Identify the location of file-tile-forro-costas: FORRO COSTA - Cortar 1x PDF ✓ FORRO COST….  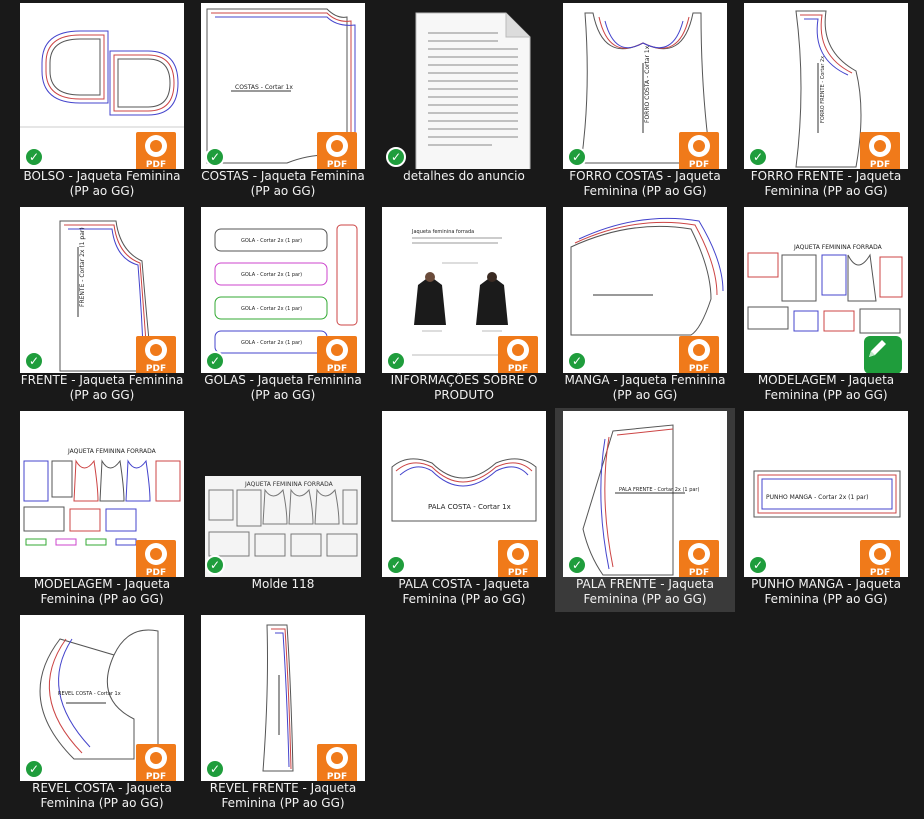
(645, 102).